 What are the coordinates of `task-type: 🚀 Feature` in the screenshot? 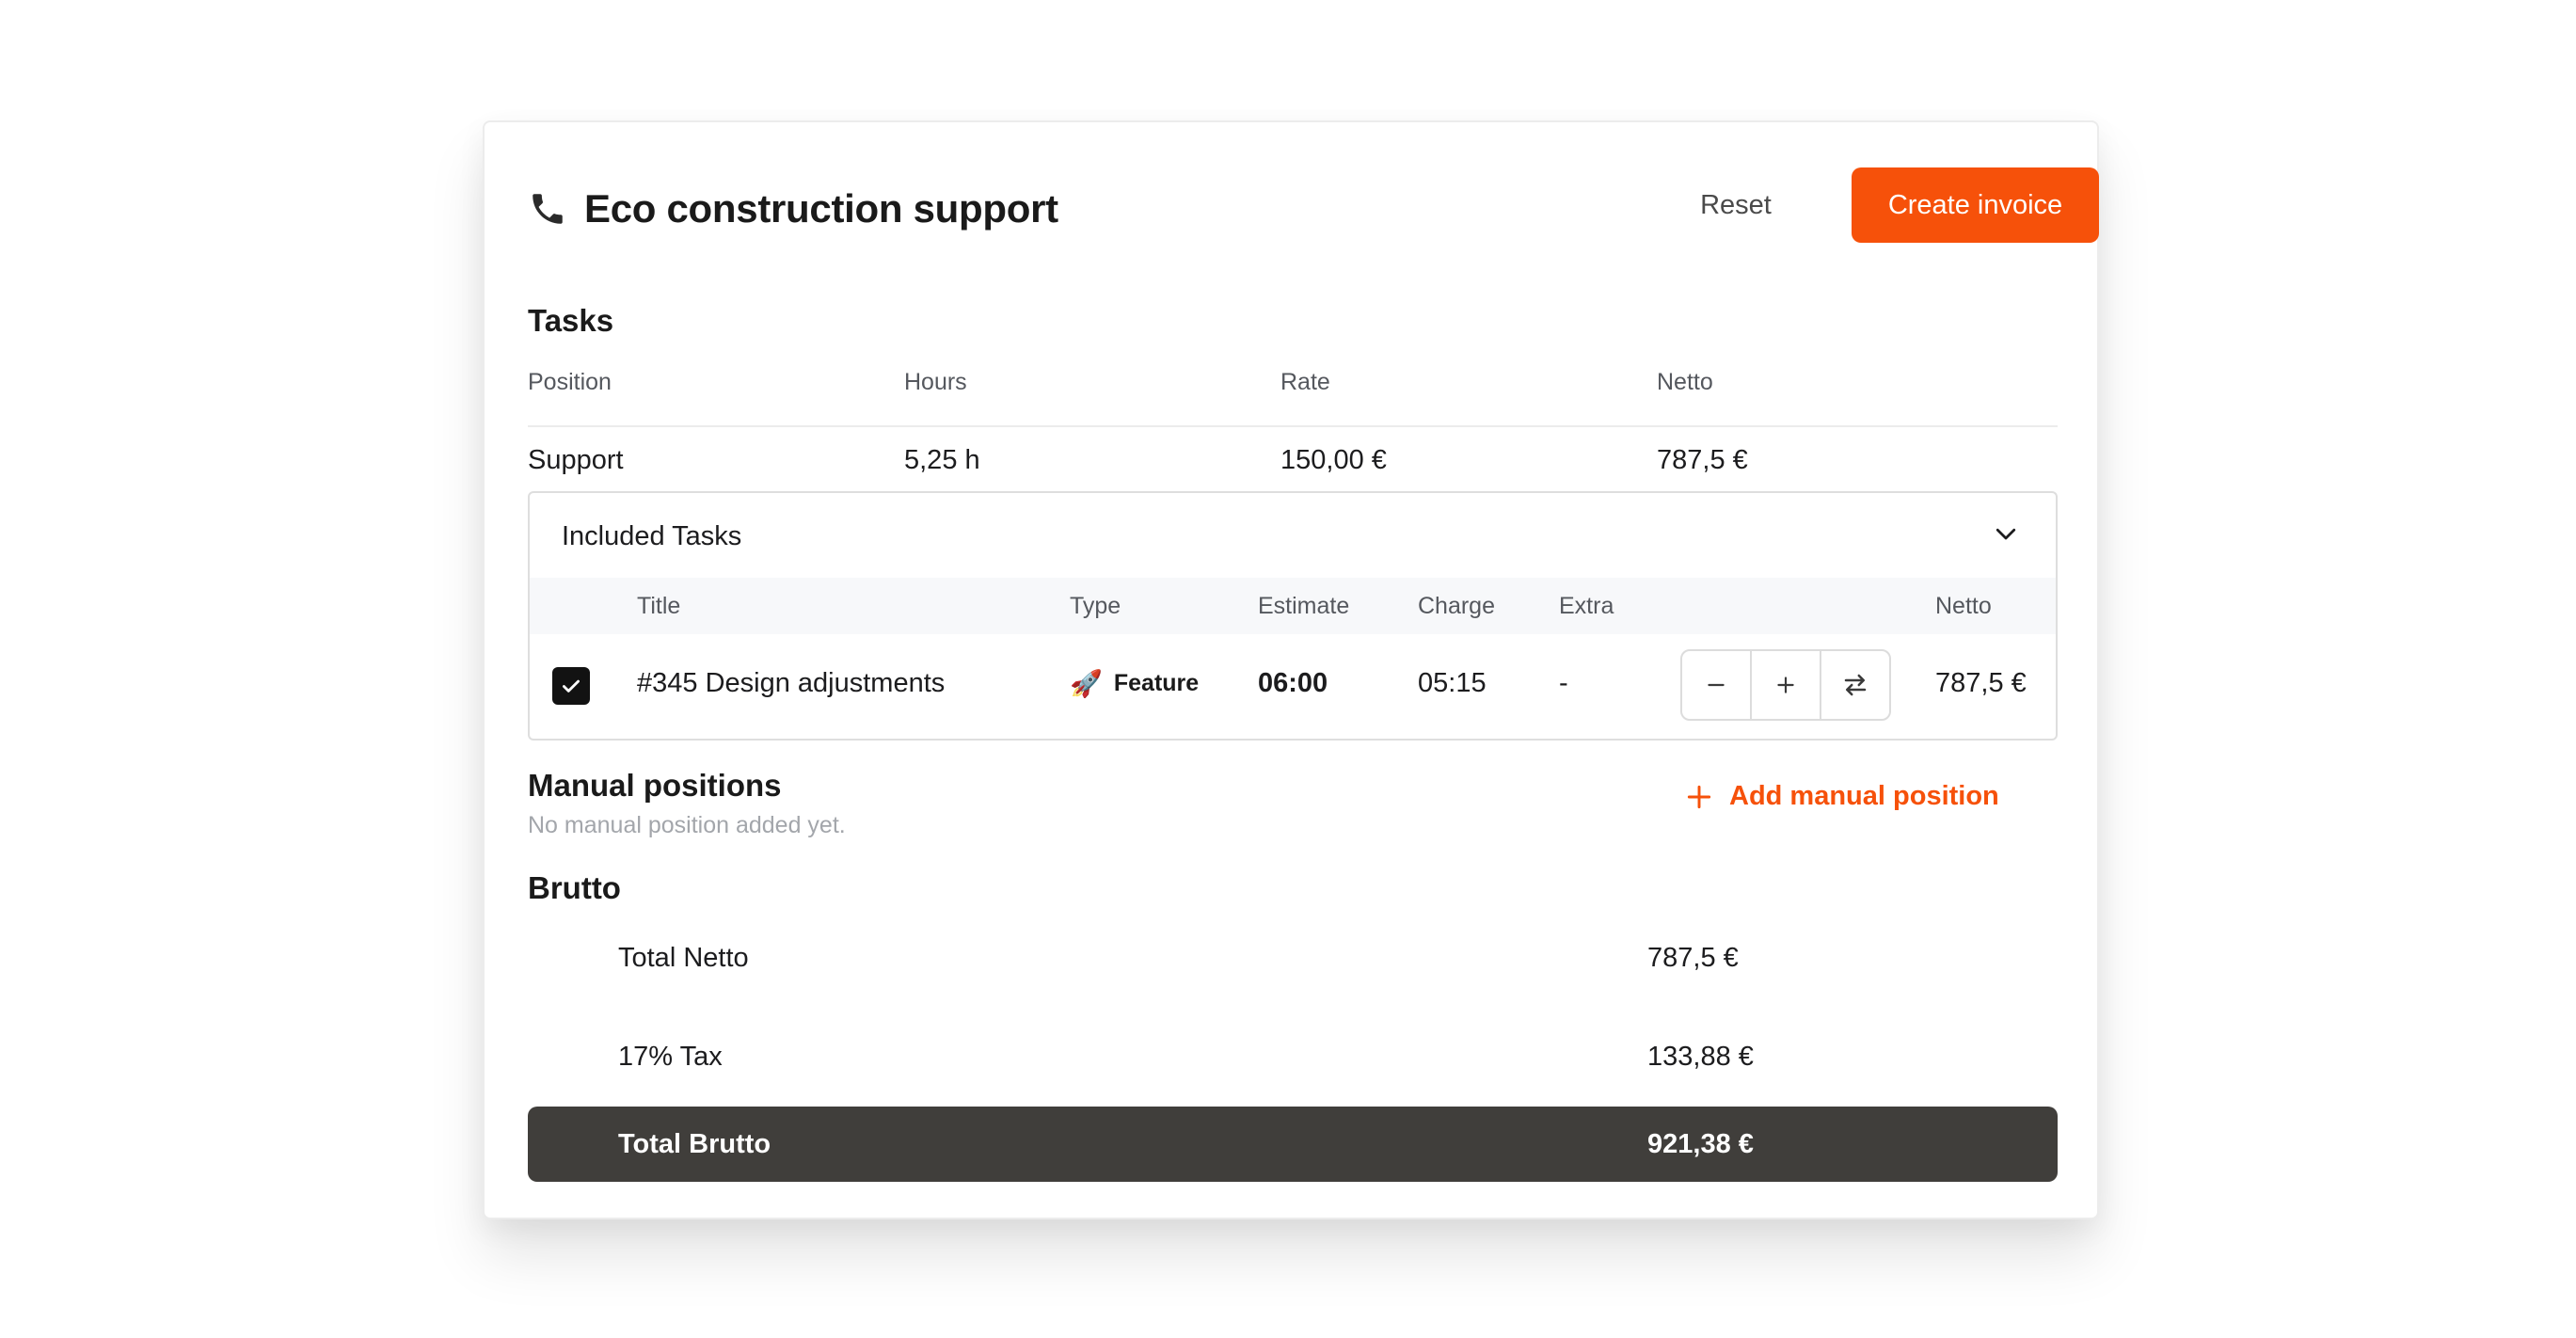 It's located at (1134, 683).